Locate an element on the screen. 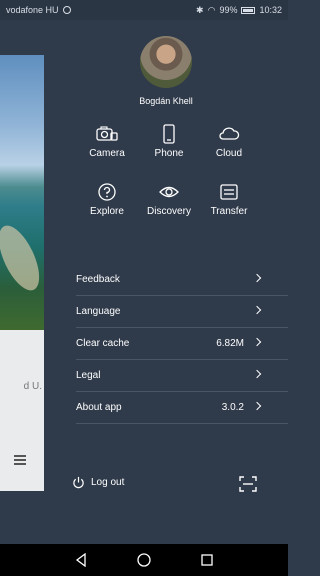 This screenshot has height=576, width=320. menu-item-label: Language is located at coordinates (98, 311).